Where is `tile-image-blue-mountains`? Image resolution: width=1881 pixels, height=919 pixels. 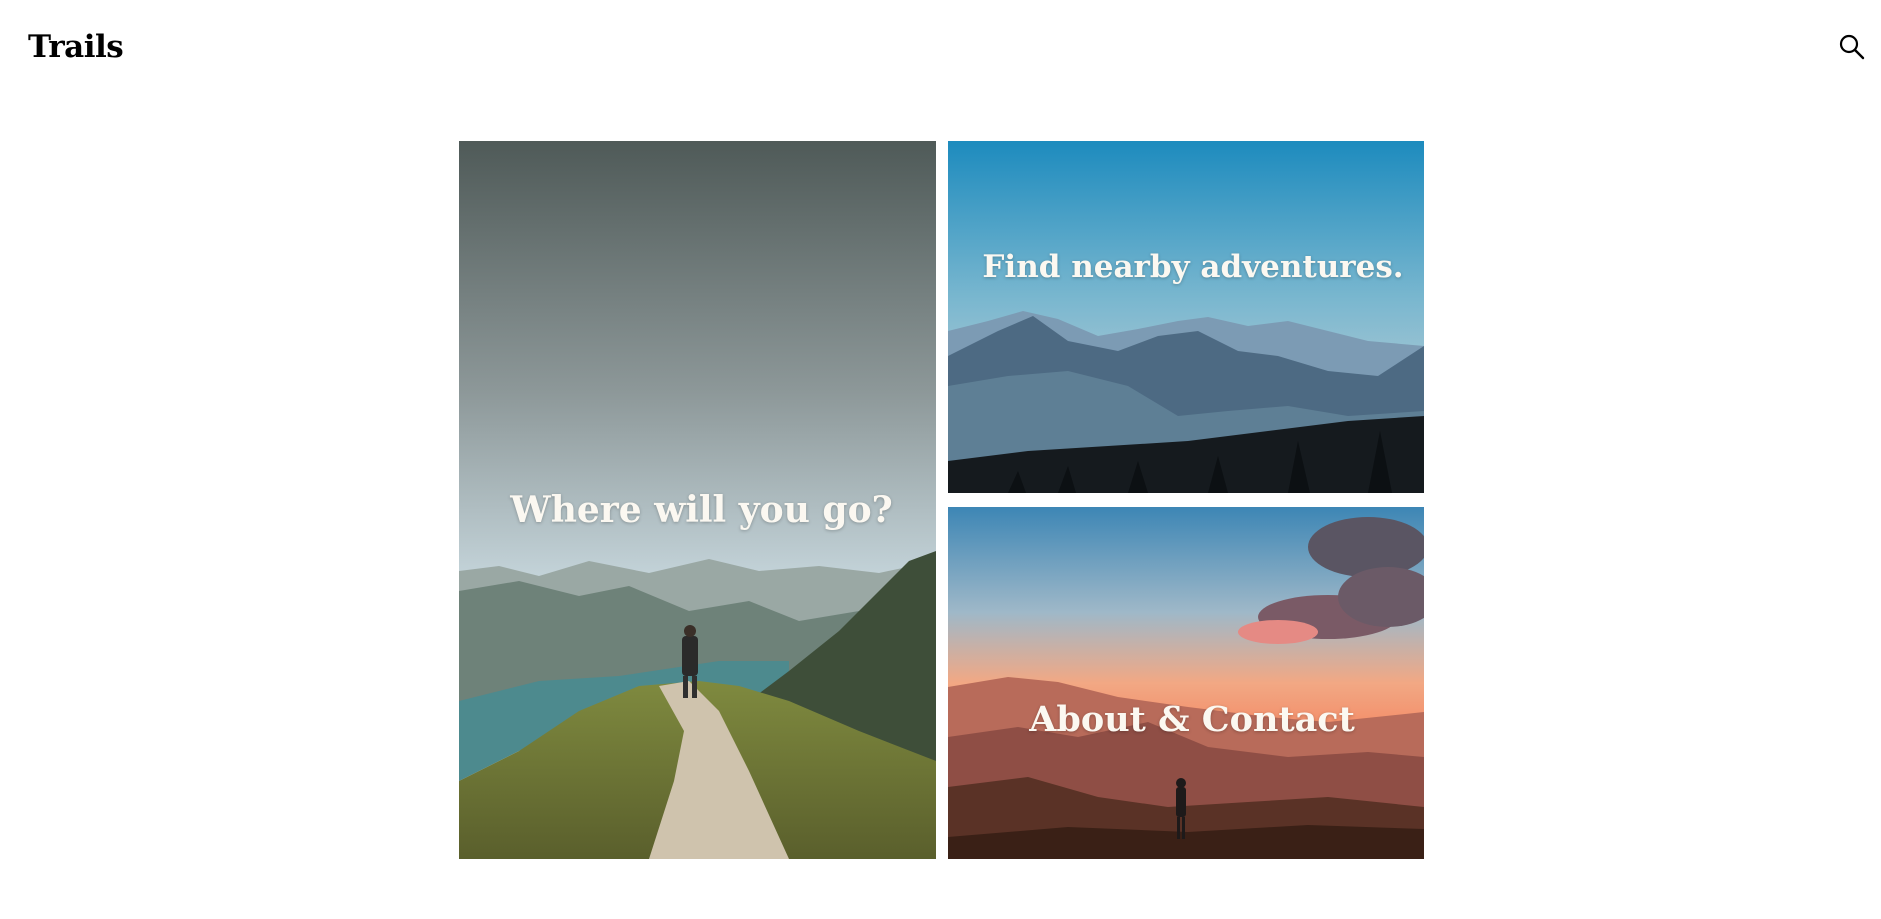 tile-image-blue-mountains is located at coordinates (1186, 317).